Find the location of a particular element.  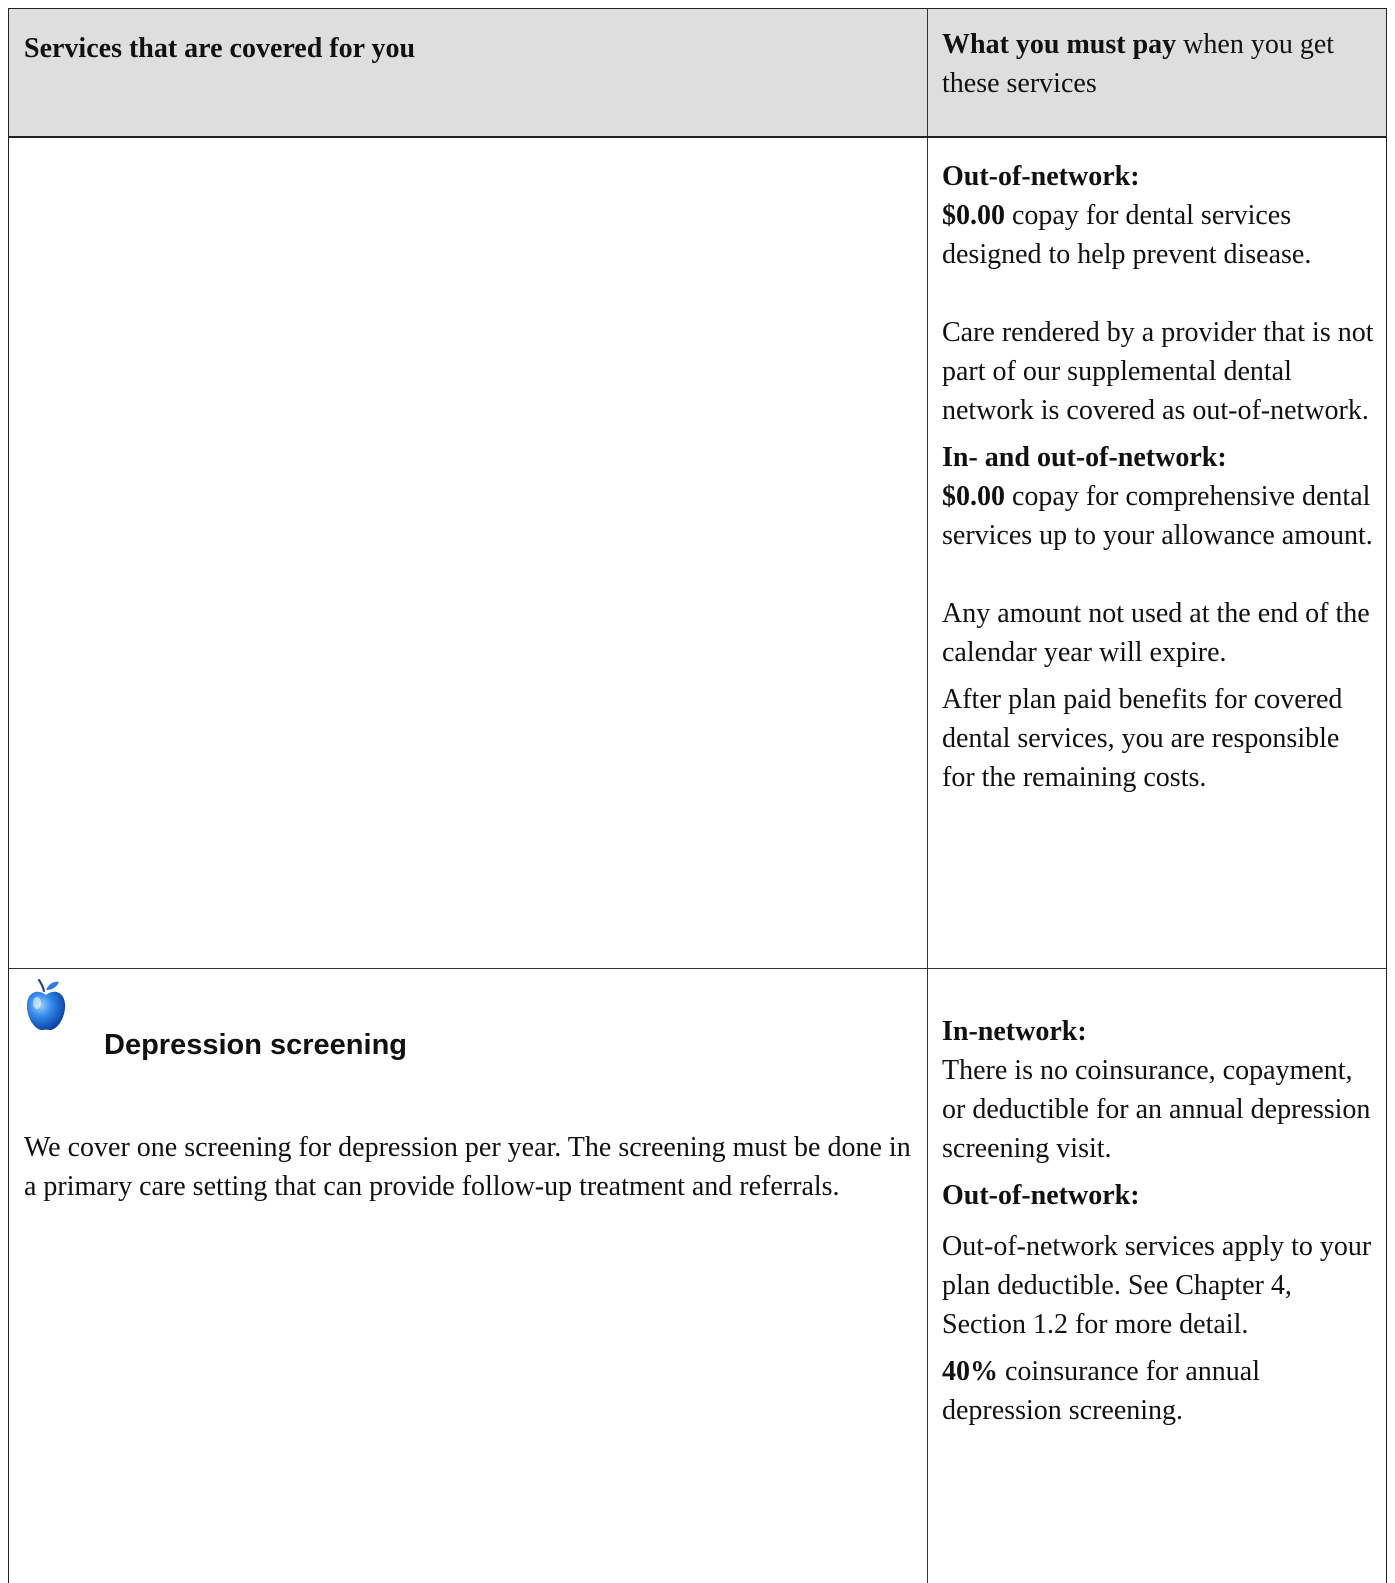

dental-in-out-label: In- and out-of-network: is located at coordinates (1084, 457).